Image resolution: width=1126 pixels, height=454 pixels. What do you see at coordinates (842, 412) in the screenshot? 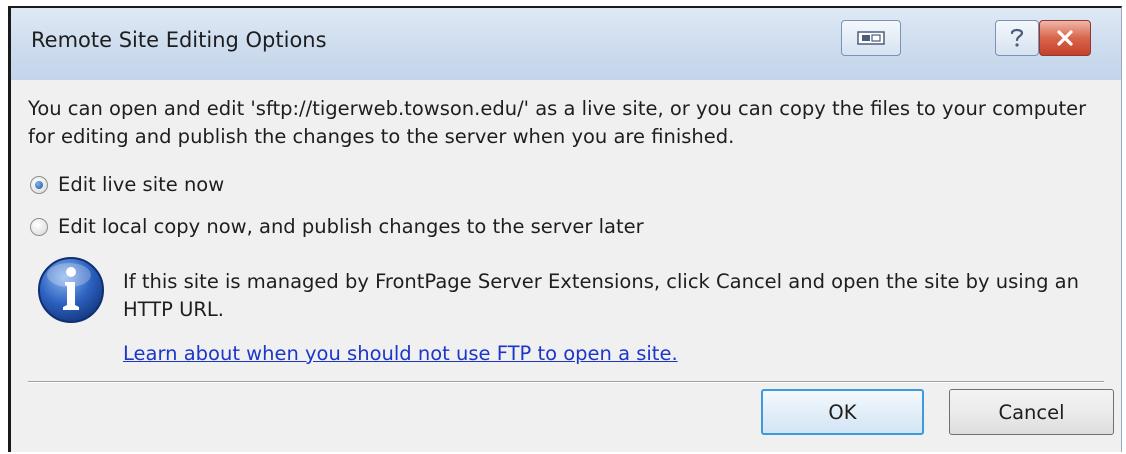
I see `ok-button: OK` at bounding box center [842, 412].